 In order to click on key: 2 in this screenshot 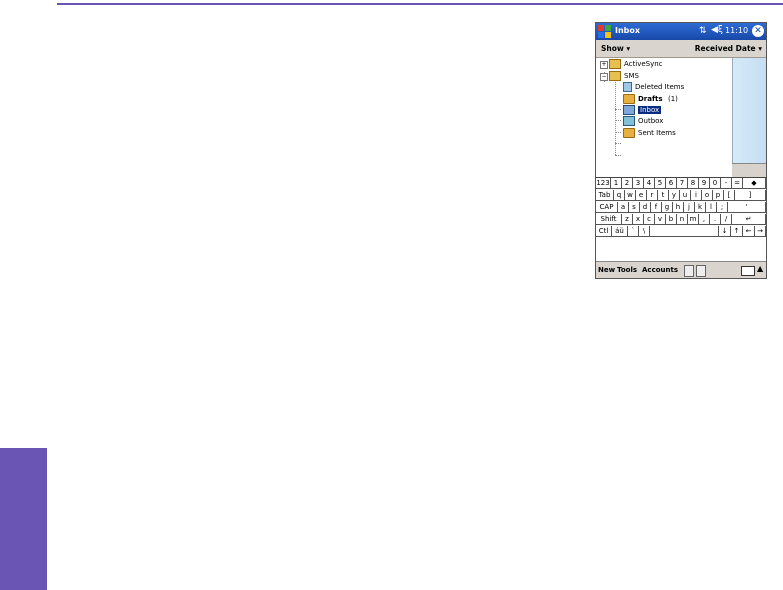, I will do `click(627, 183)`.